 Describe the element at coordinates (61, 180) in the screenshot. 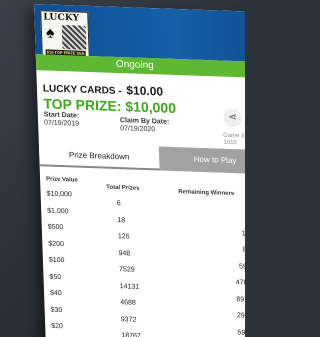

I see `column-header-prize-value: Prize Value` at that location.